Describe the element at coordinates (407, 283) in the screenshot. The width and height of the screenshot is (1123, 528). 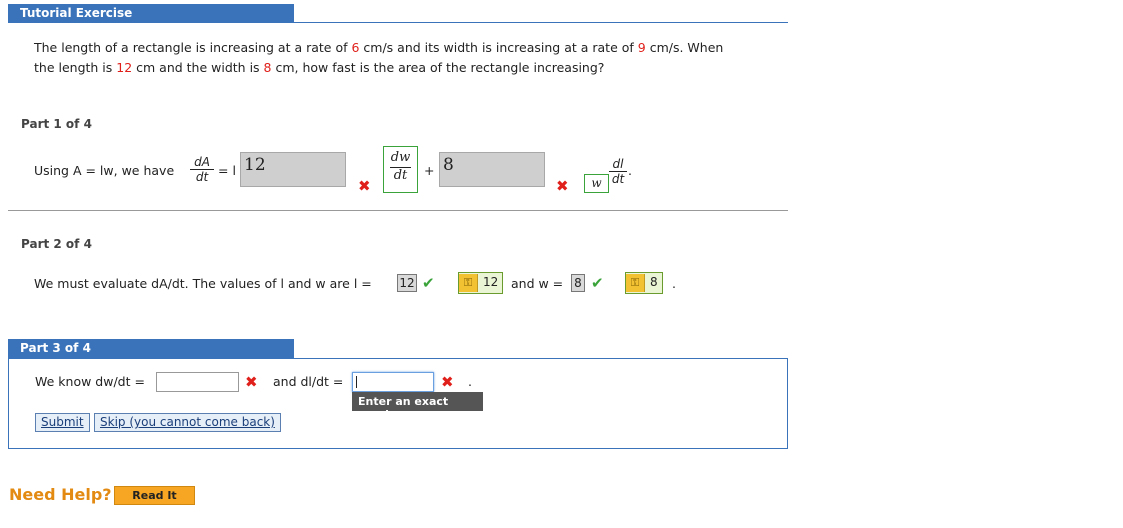
I see `l-value-box: 12` at that location.